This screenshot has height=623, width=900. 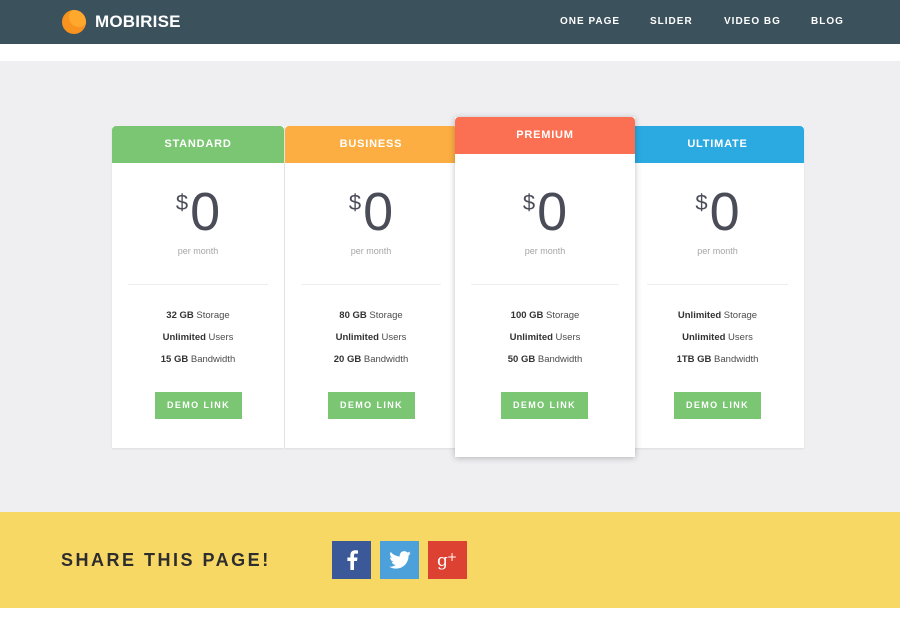 I want to click on google-plus-share-button: g +, so click(x=447, y=560).